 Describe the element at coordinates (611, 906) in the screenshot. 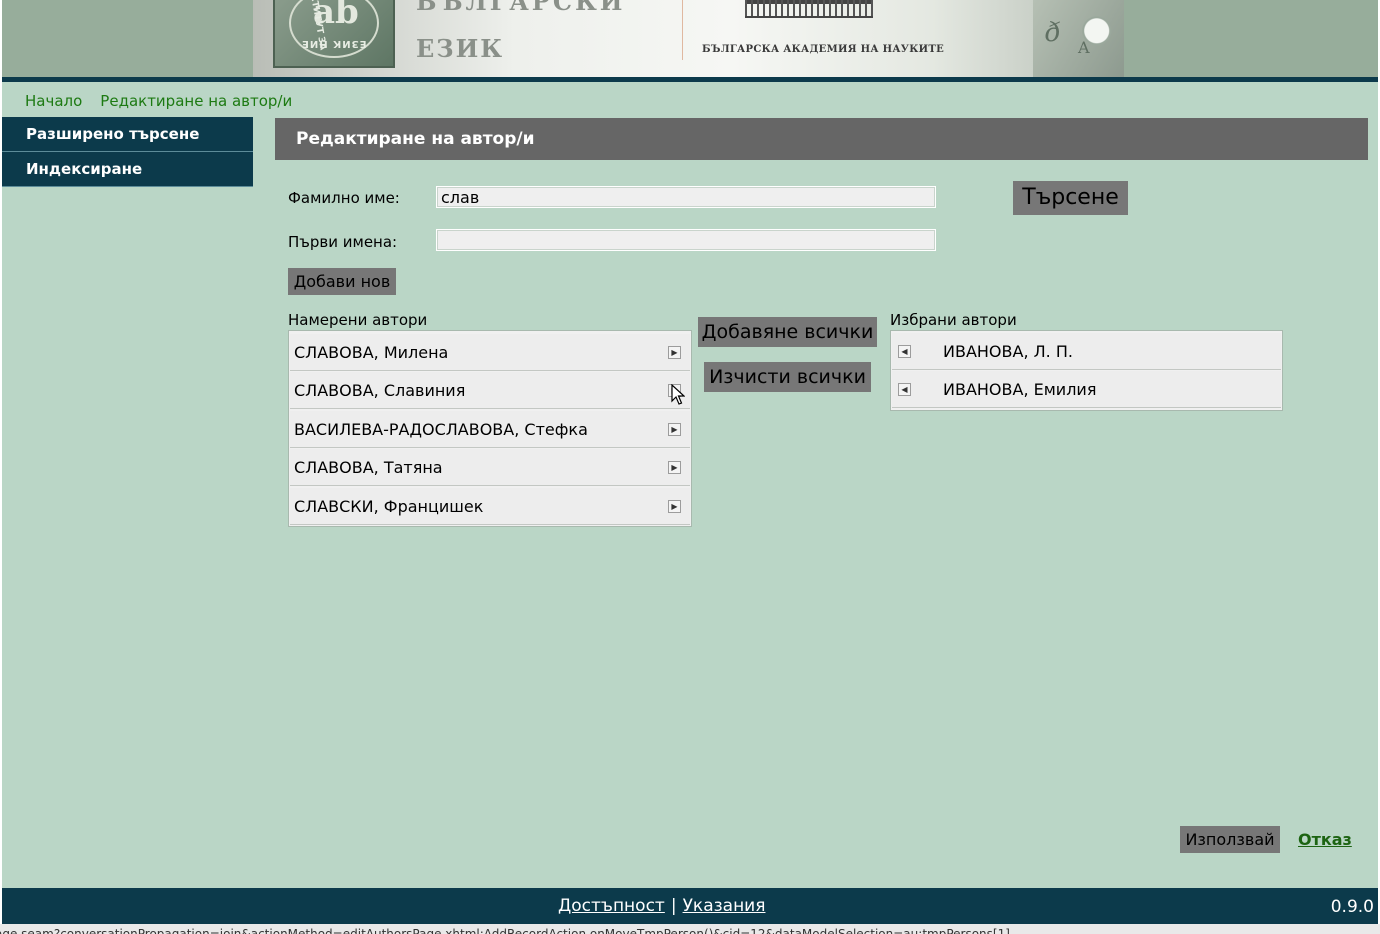

I see `accessibility-link: Достъпност` at that location.